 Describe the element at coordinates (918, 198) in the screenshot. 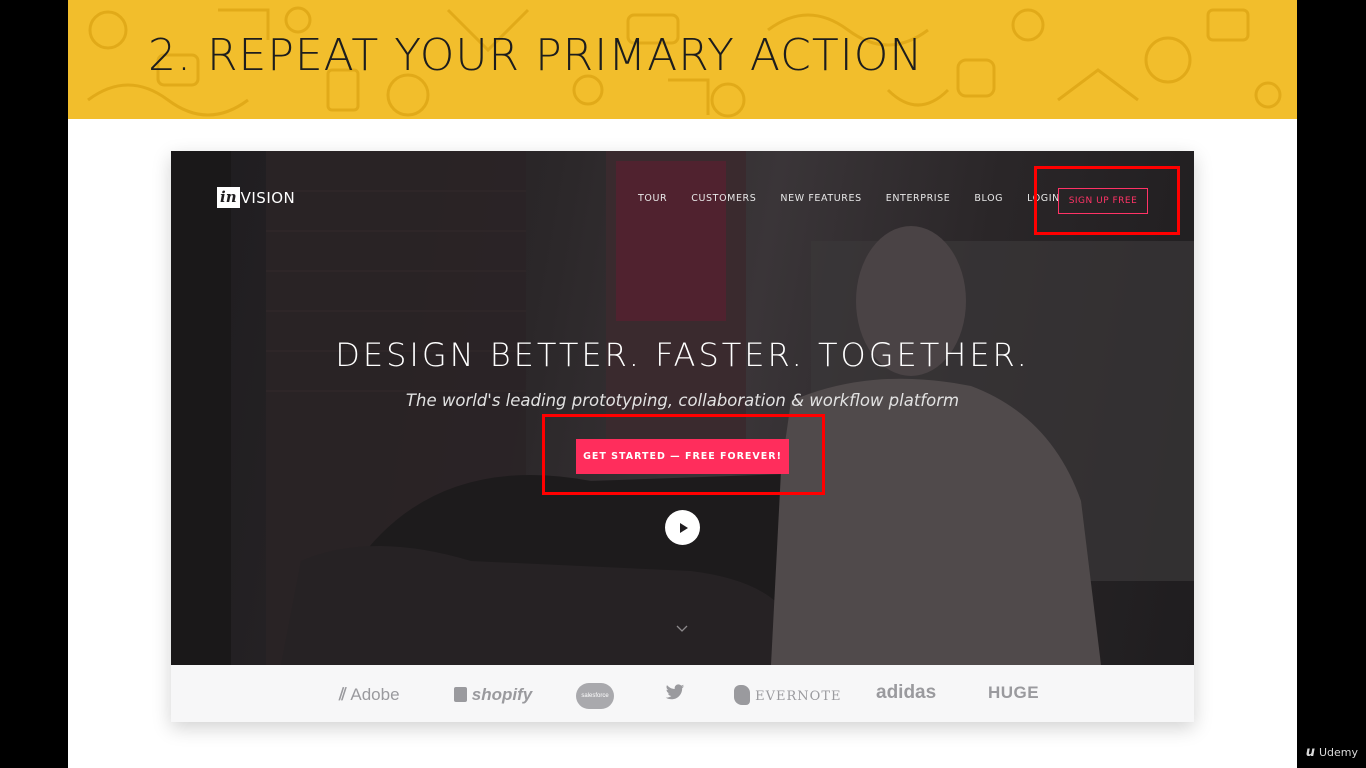

I see `nav-enterprise: ENTERPRISE` at that location.